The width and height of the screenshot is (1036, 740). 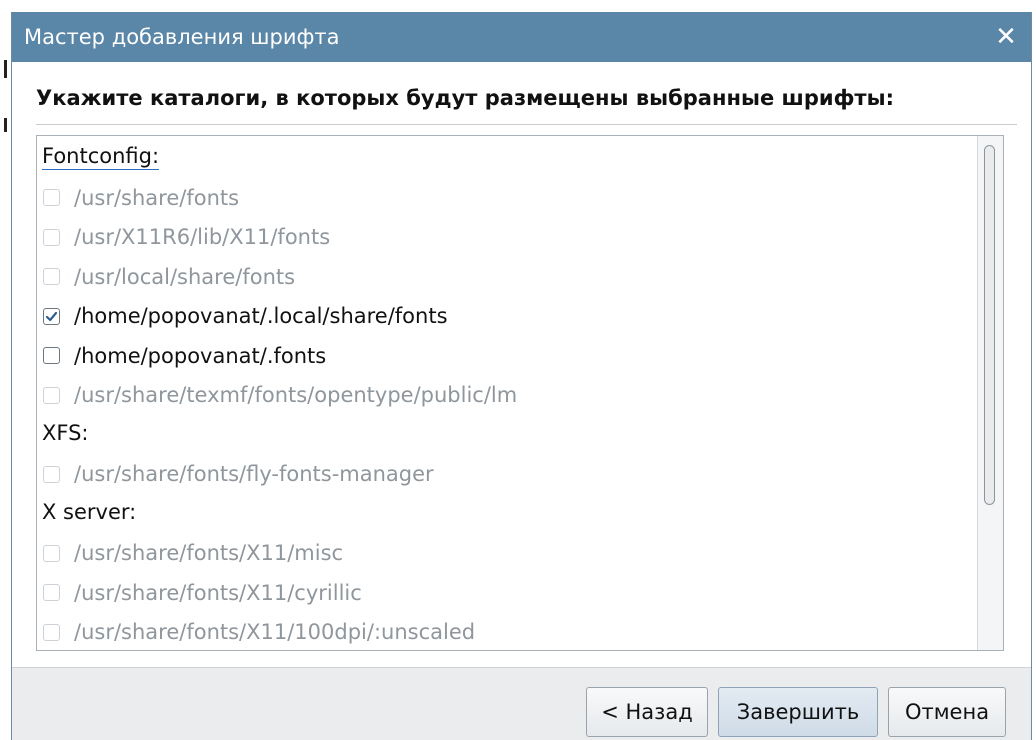 What do you see at coordinates (218, 592) in the screenshot?
I see `directory-path: /usr/share/fonts/X11/cyrillic` at bounding box center [218, 592].